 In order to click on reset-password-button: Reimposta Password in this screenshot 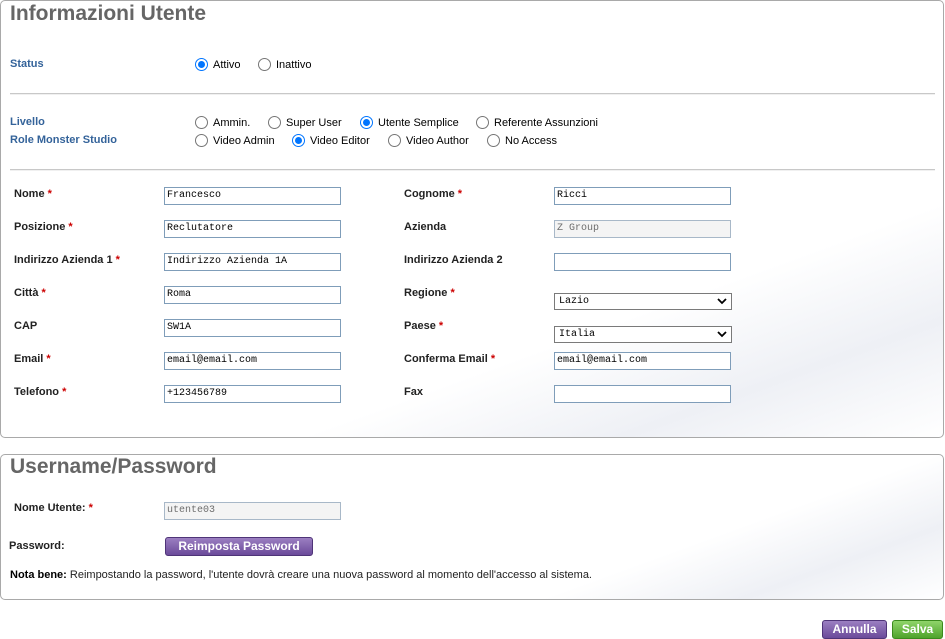, I will do `click(239, 546)`.